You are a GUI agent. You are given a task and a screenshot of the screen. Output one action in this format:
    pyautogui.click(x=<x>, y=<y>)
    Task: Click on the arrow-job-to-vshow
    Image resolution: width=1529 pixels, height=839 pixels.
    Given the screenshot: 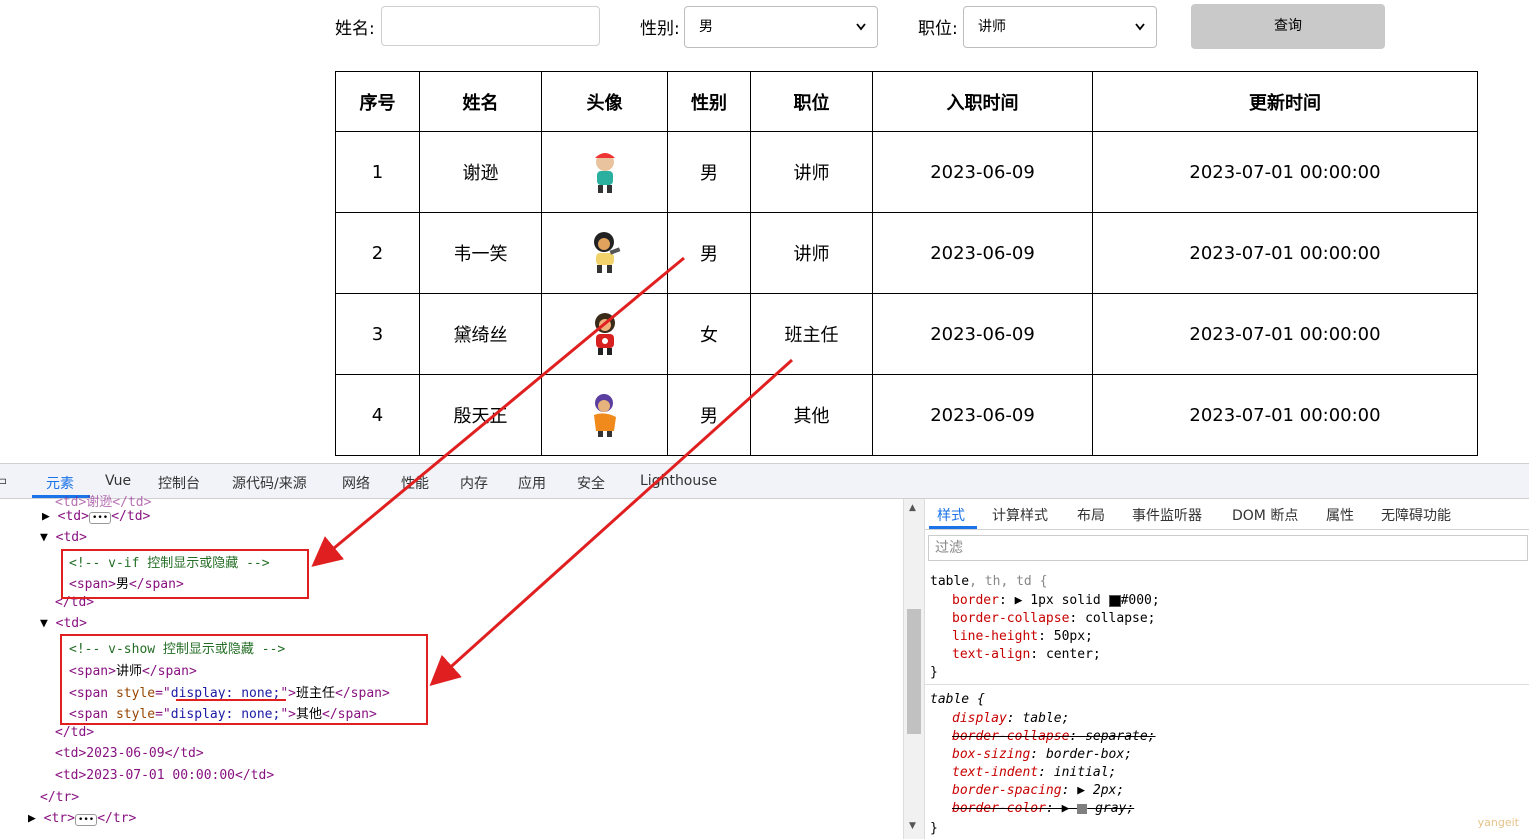 What is the action you would take?
    pyautogui.click(x=611, y=522)
    